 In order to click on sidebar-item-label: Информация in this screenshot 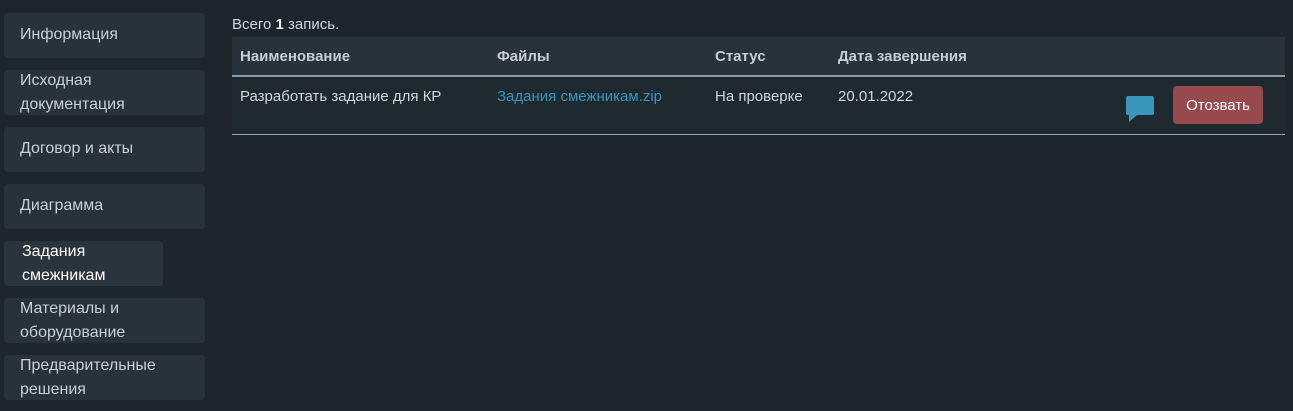, I will do `click(69, 34)`.